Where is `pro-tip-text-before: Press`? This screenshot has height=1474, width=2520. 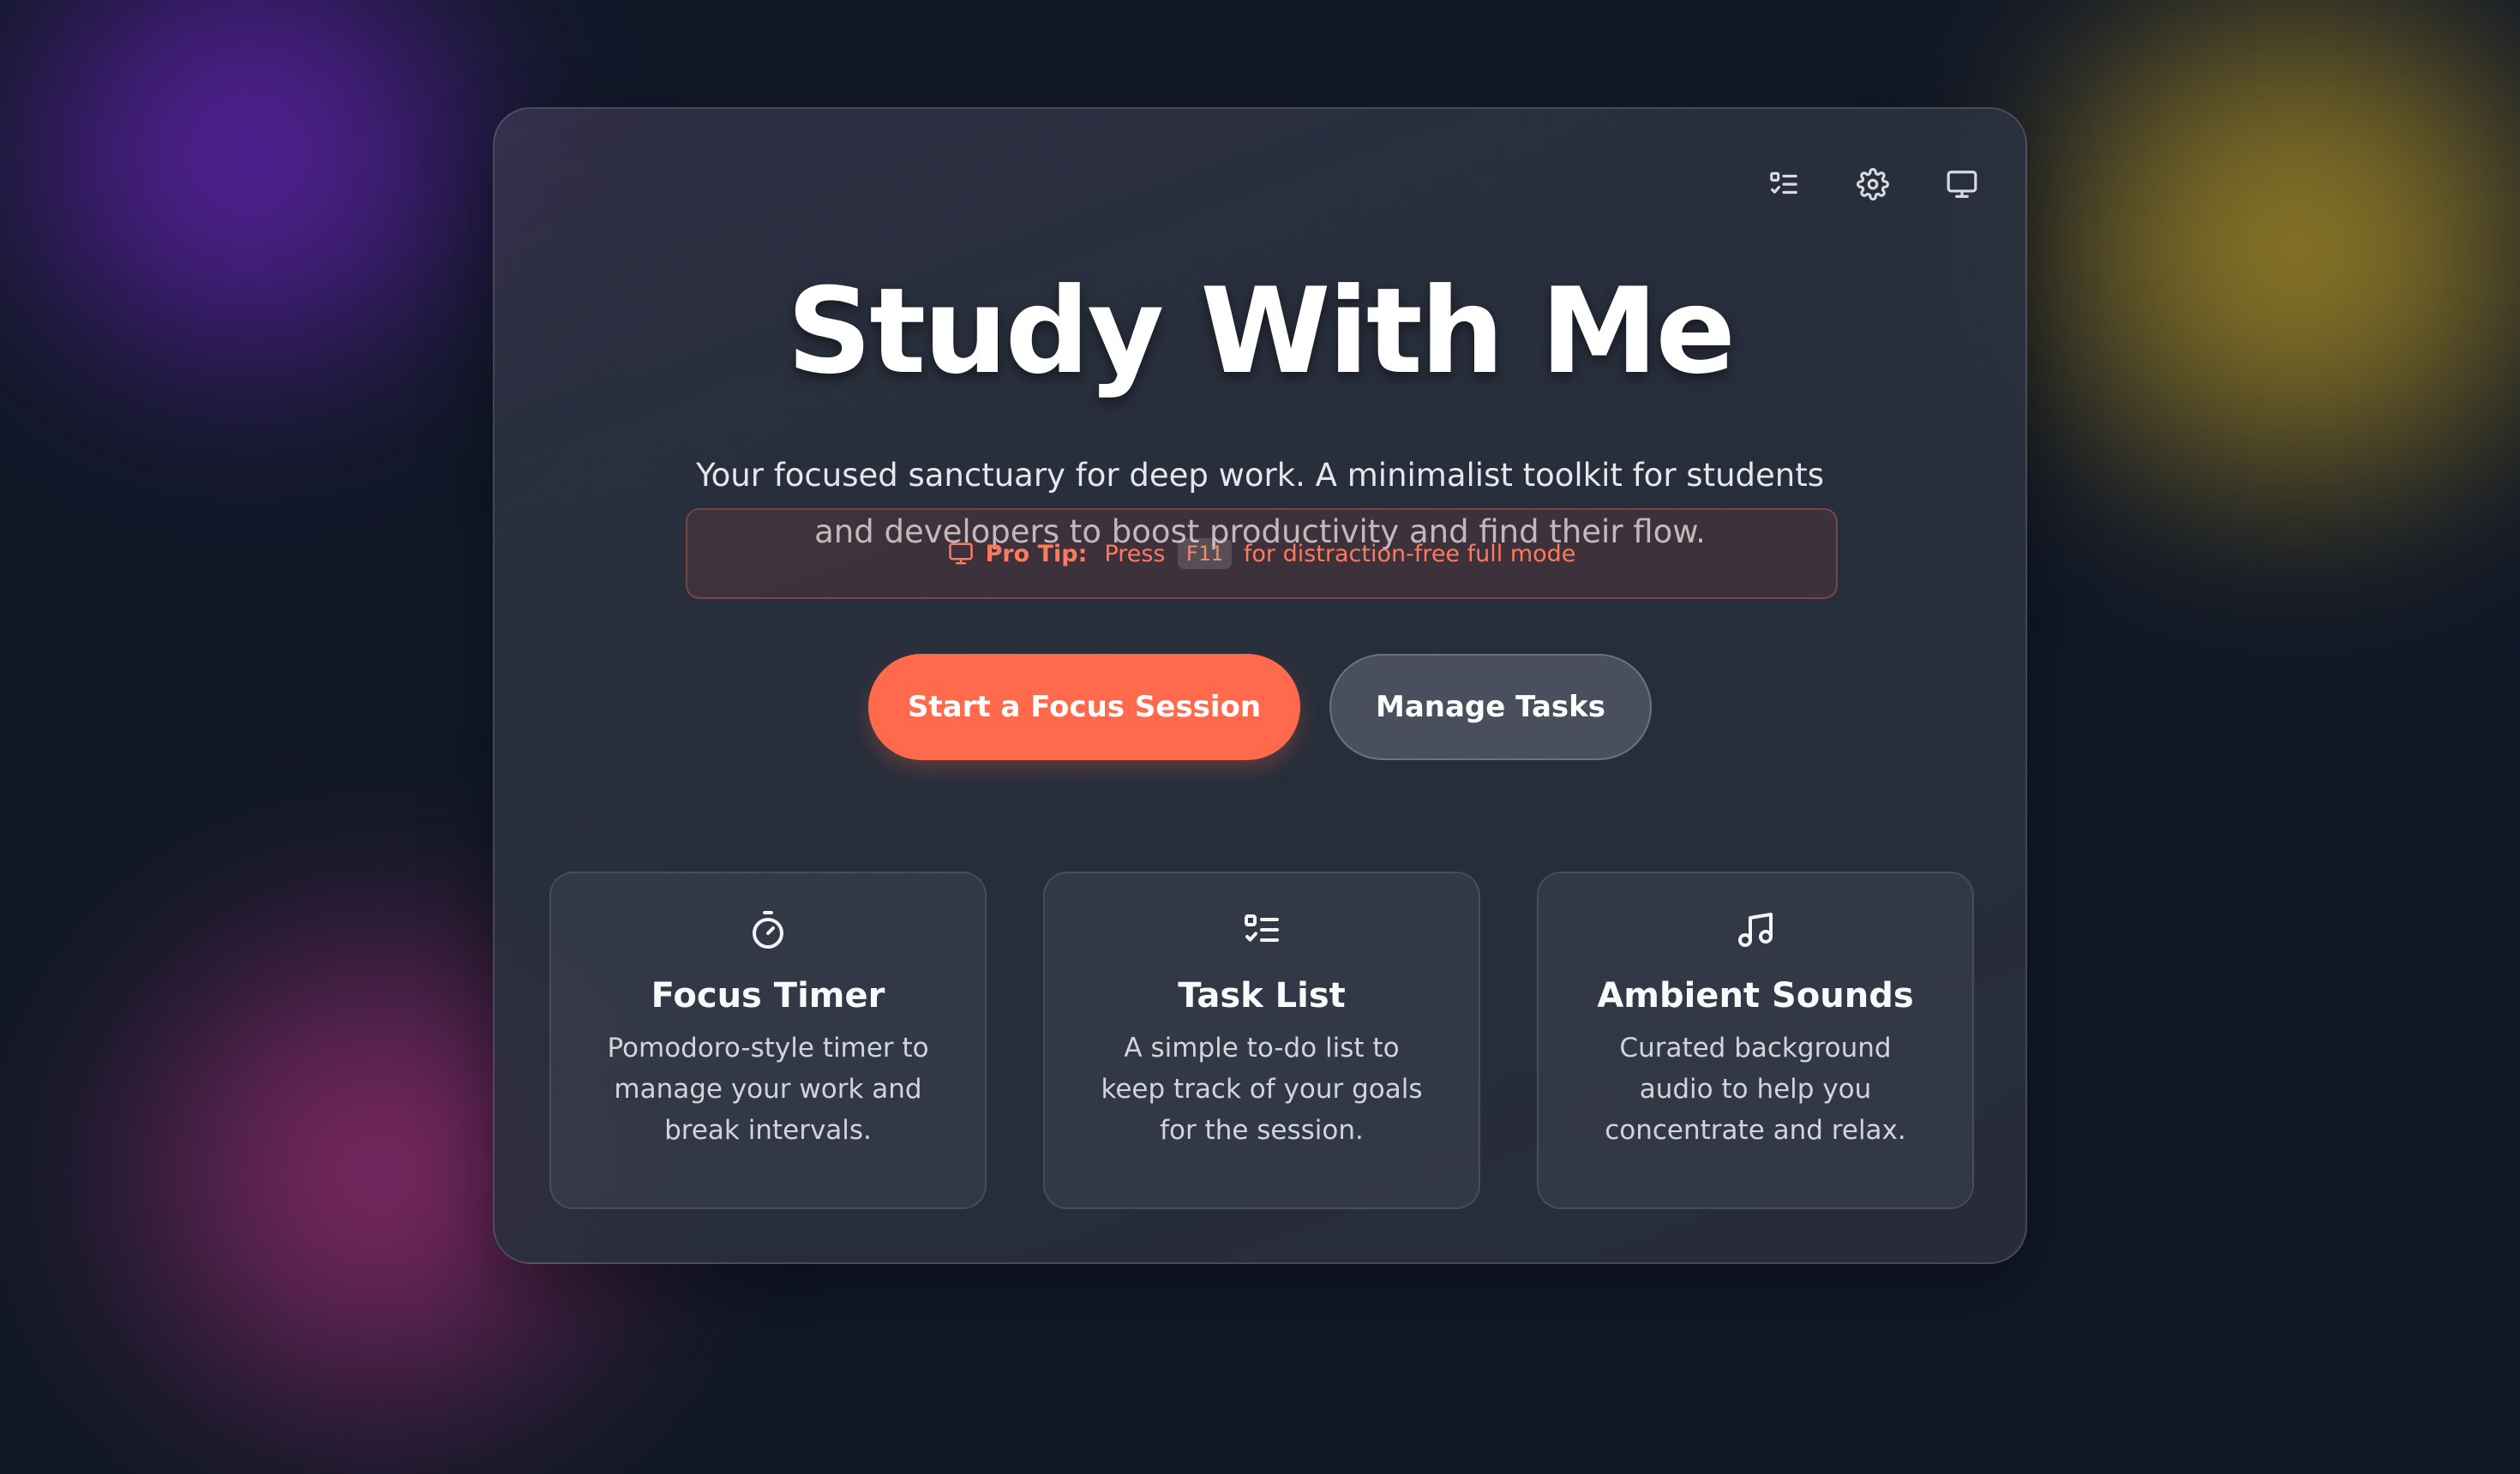
pro-tip-text-before: Press is located at coordinates (1135, 553).